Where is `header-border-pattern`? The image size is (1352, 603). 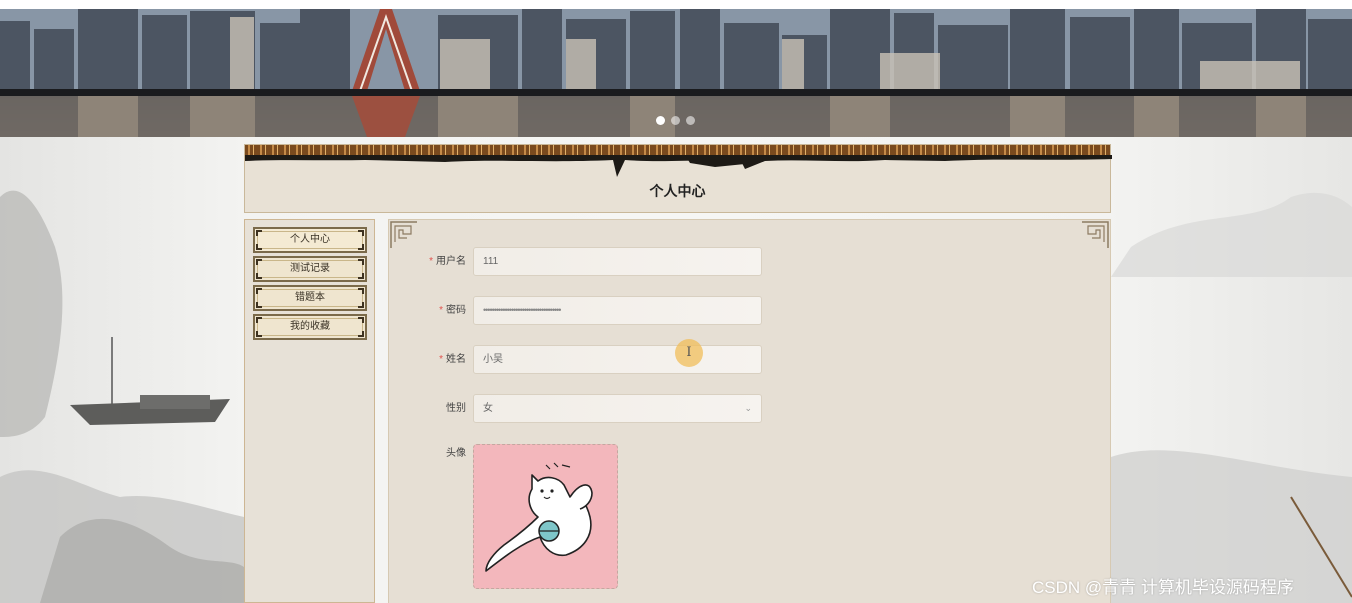 header-border-pattern is located at coordinates (677, 150).